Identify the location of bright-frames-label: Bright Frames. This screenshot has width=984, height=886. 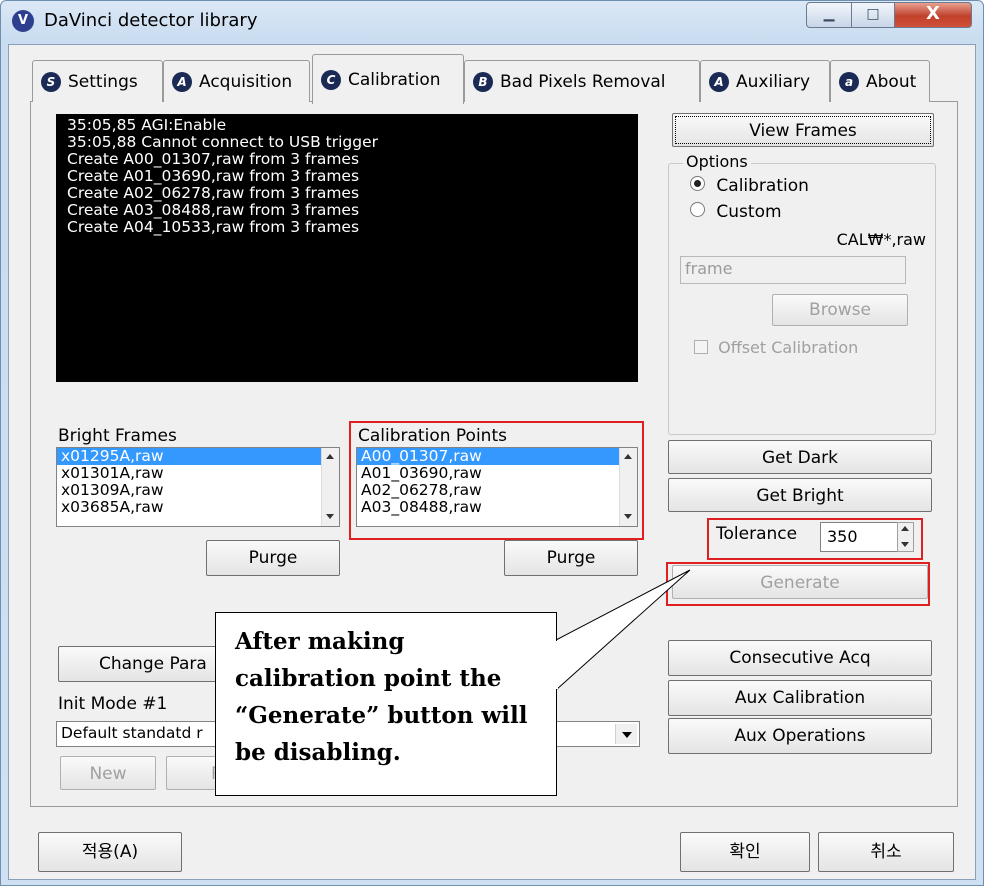
(117, 436).